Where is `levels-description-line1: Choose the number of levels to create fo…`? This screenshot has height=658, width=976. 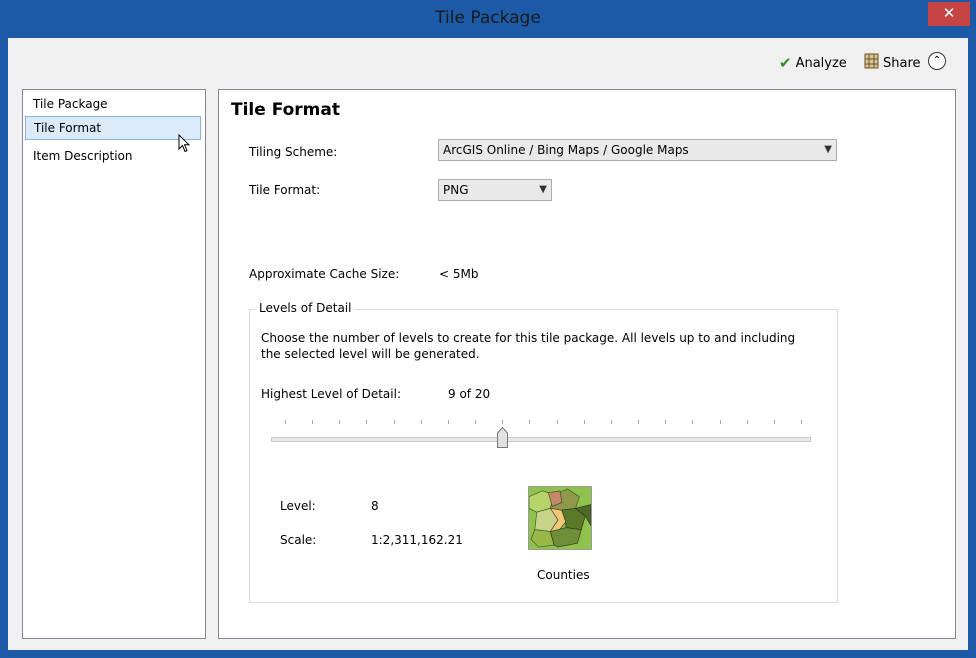 levels-description-line1: Choose the number of levels to create fo… is located at coordinates (528, 338).